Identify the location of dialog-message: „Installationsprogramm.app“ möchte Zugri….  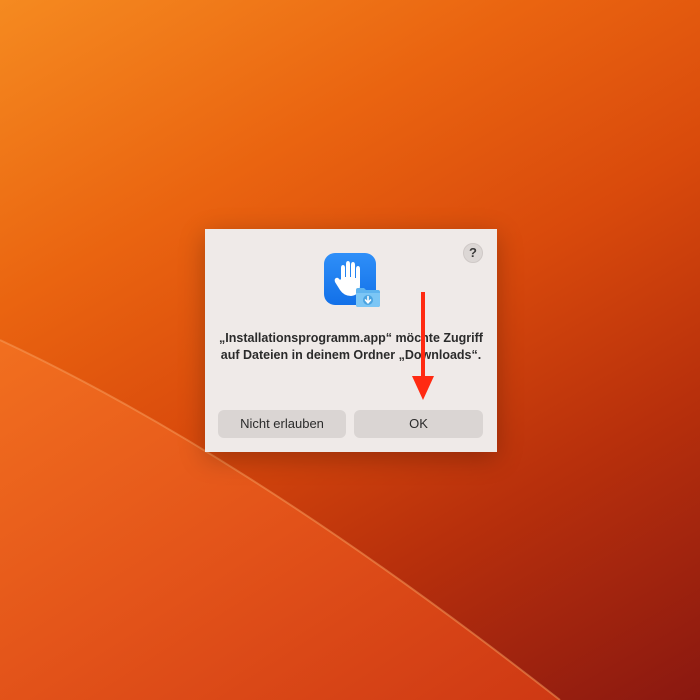
(351, 346).